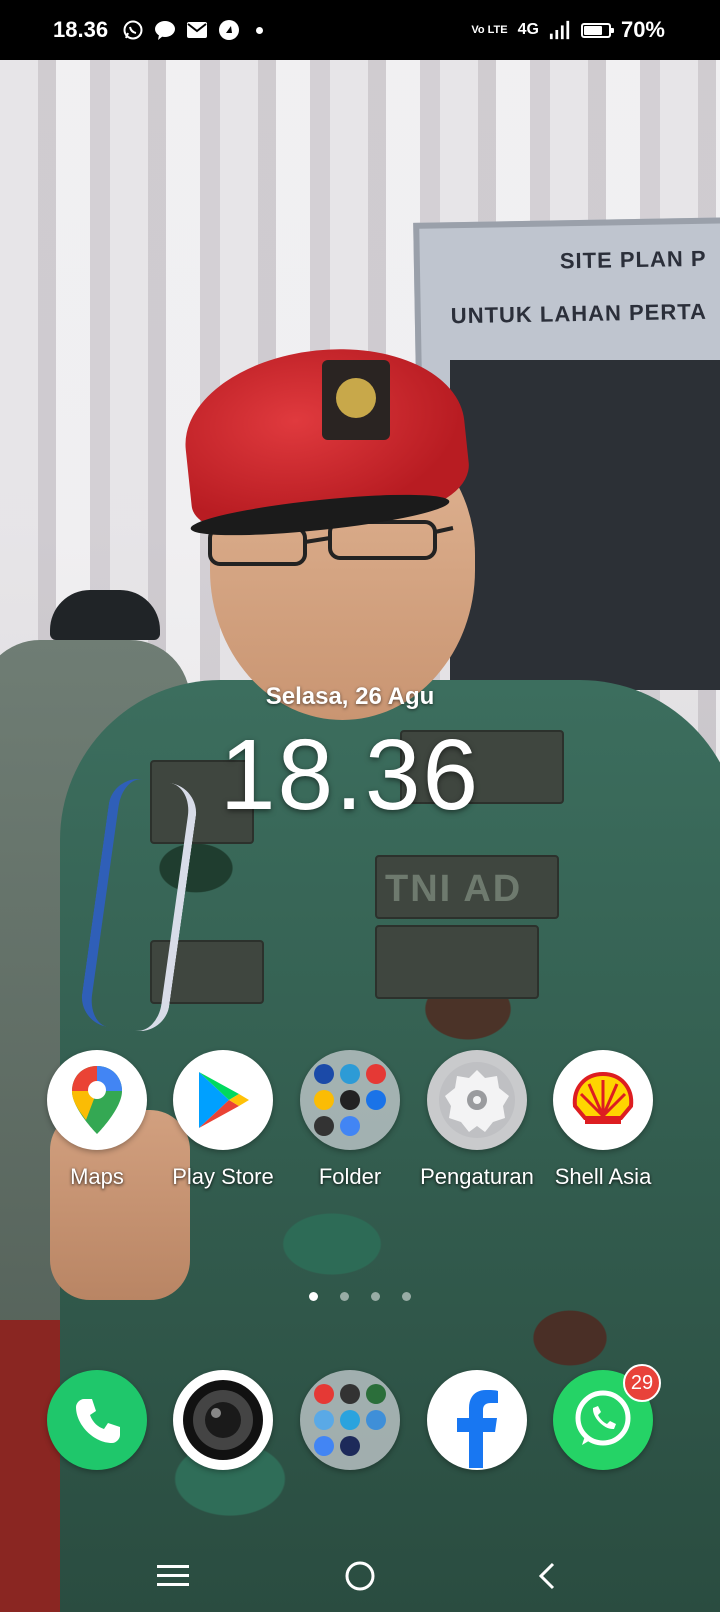  What do you see at coordinates (223, 1176) in the screenshot?
I see `app-label: Play Store` at bounding box center [223, 1176].